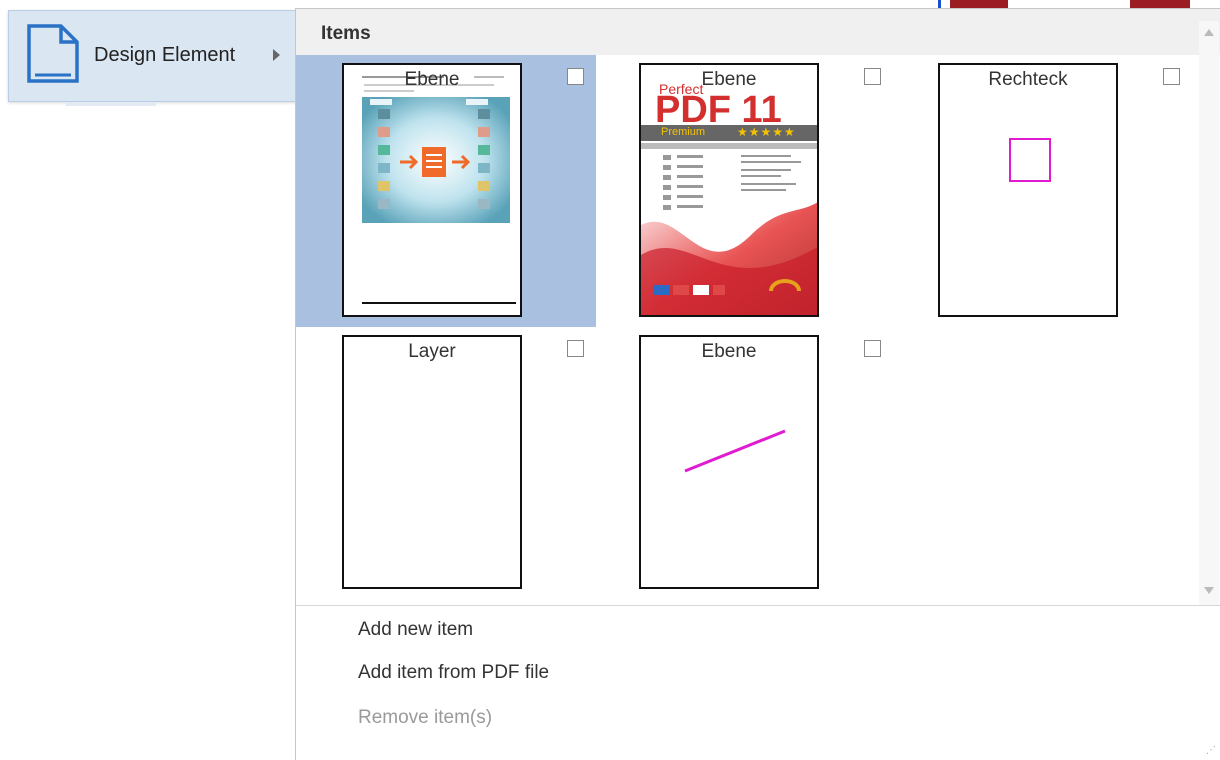 The height and width of the screenshot is (760, 1220). Describe the element at coordinates (1209, 590) in the screenshot. I see `scroll-down-arrow-icon` at that location.